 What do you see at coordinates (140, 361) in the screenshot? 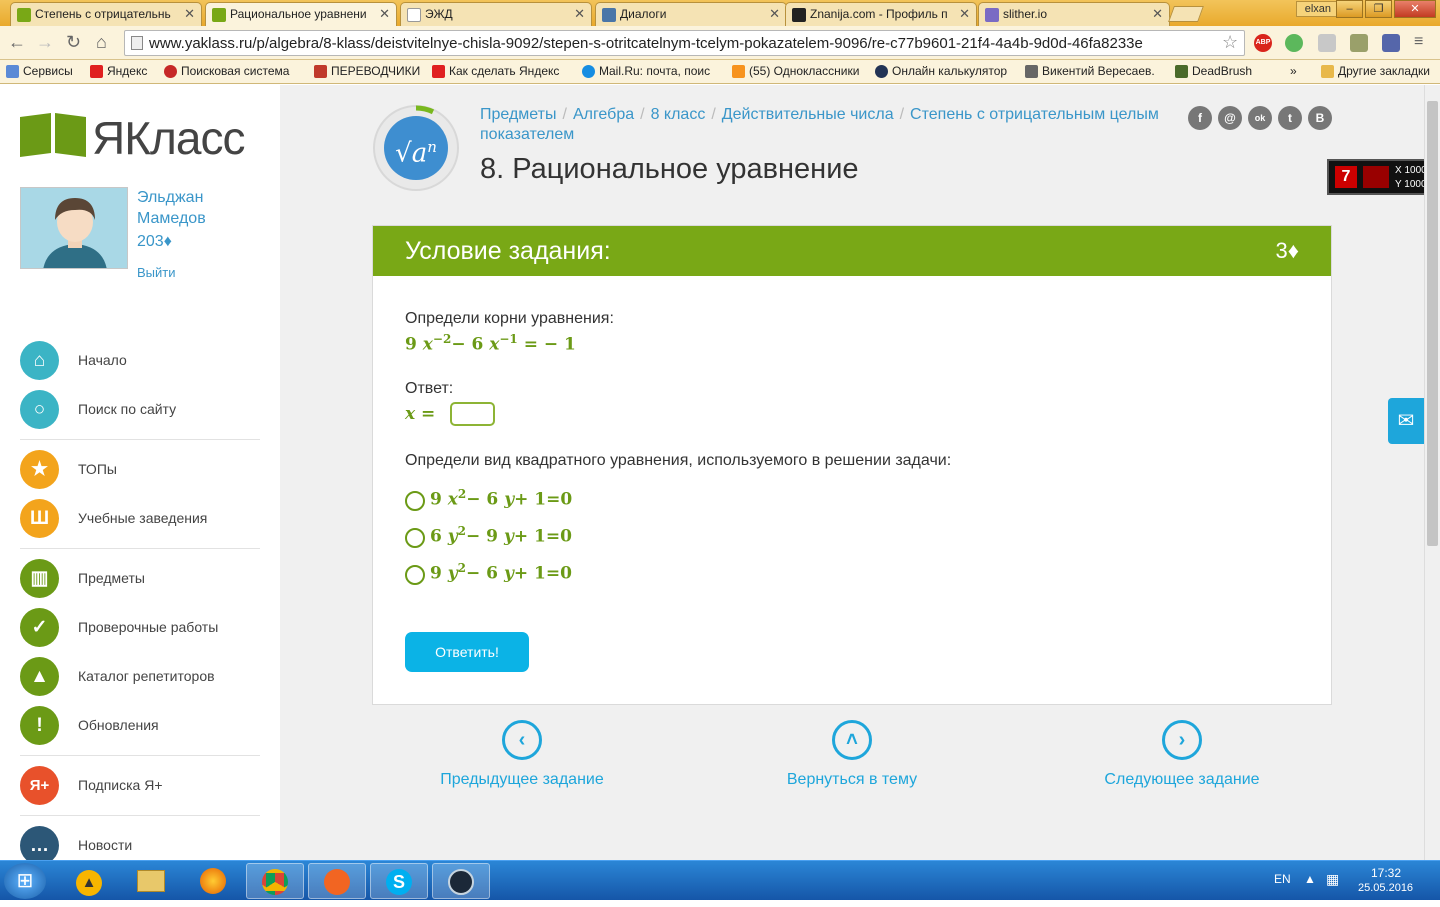
I see `menu-item-home: ⌂ Начало` at bounding box center [140, 361].